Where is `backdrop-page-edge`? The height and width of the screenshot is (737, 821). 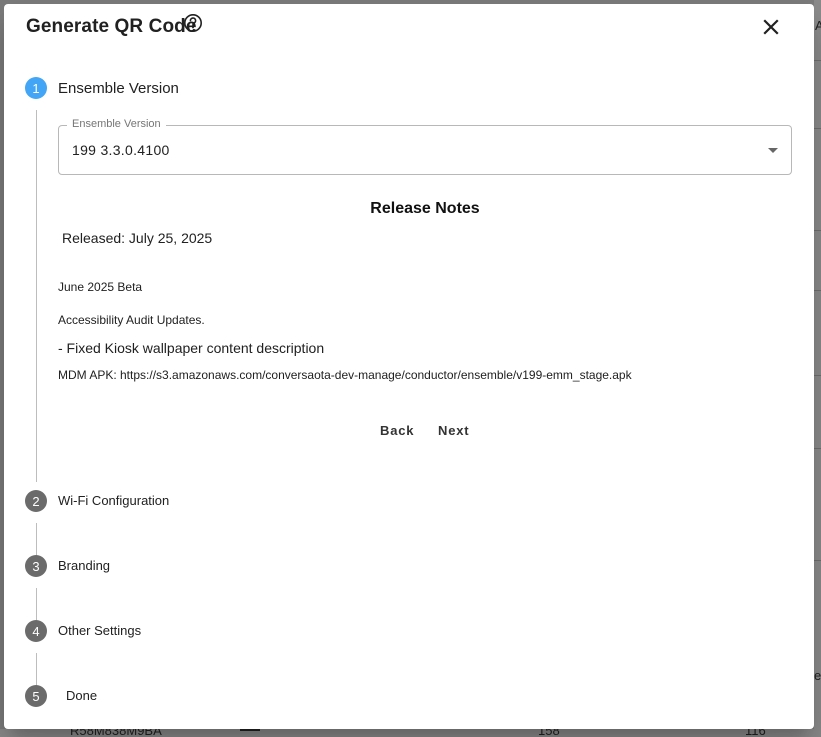
backdrop-page-edge is located at coordinates (817, 368).